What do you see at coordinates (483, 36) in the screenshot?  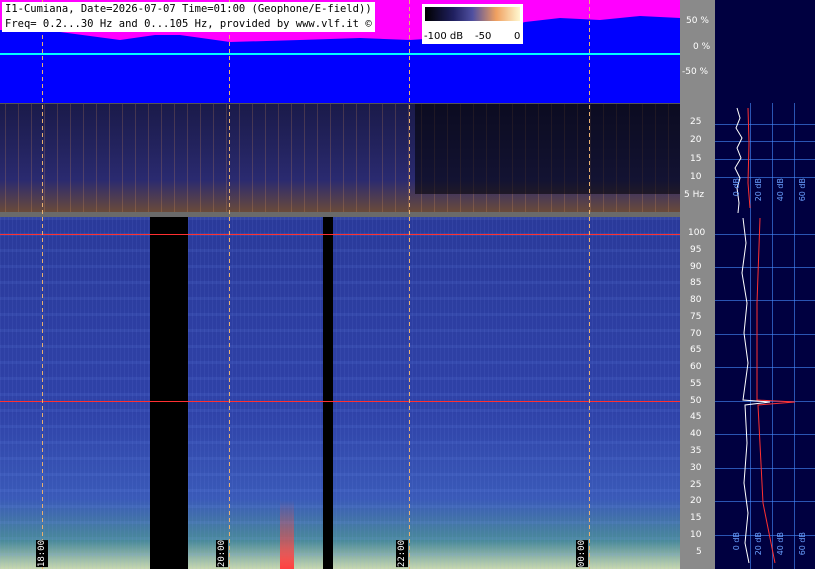 I see `legend-mid: -50` at bounding box center [483, 36].